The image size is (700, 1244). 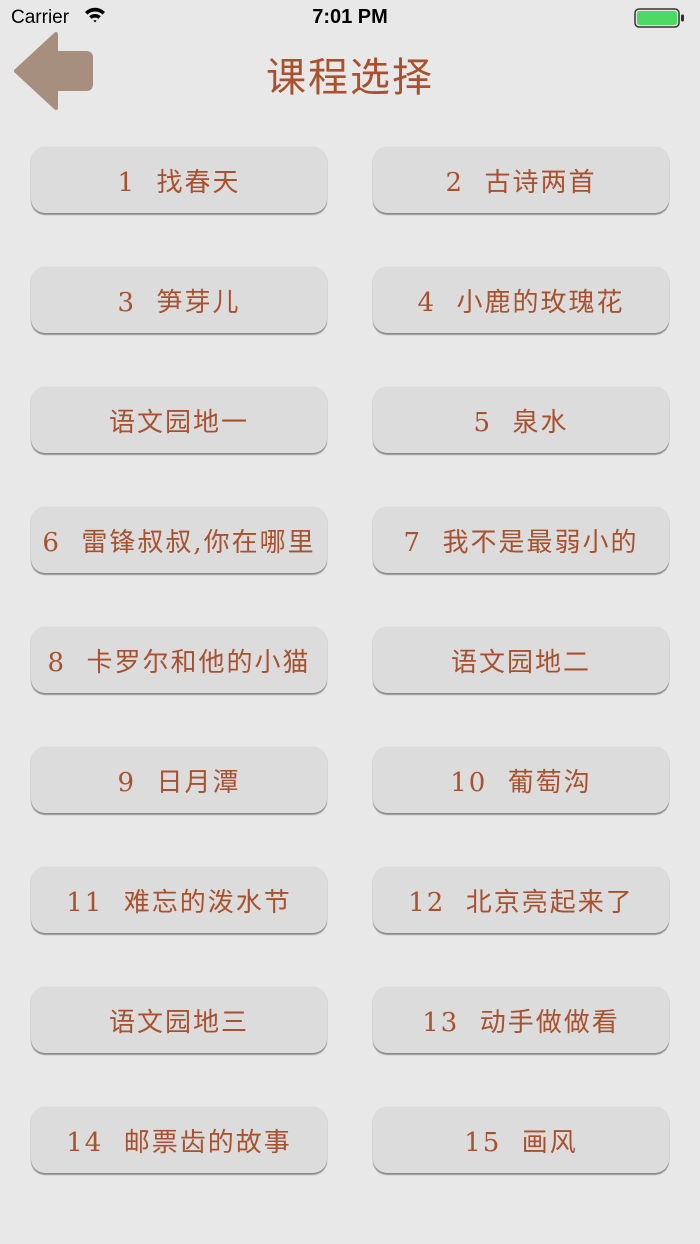 What do you see at coordinates (521, 900) in the screenshot?
I see `lesson-button: 12 北京亮起来了` at bounding box center [521, 900].